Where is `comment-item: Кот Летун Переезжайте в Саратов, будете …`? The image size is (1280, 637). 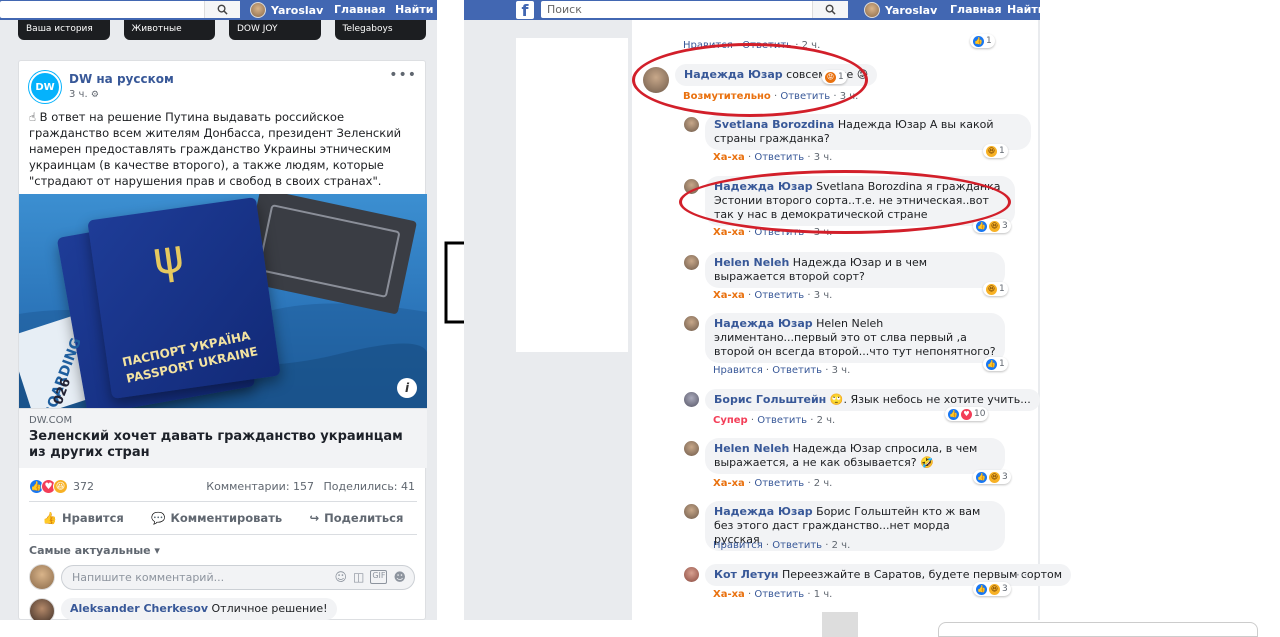 comment-item: Кот Летун Переезжайте в Саратов, будете … is located at coordinates (878, 575).